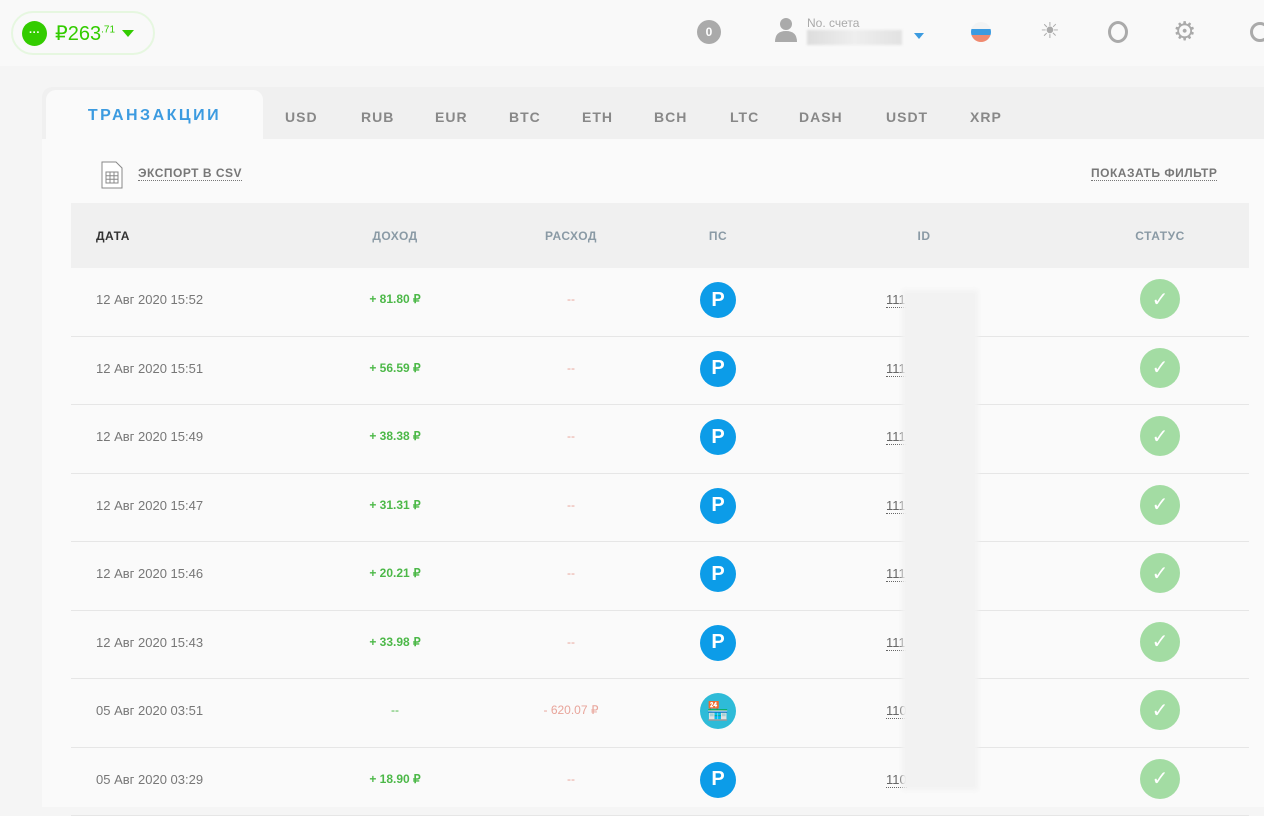 Image resolution: width=1264 pixels, height=816 pixels. What do you see at coordinates (394, 779) in the screenshot?
I see `row-income: + 18.90 ₽` at bounding box center [394, 779].